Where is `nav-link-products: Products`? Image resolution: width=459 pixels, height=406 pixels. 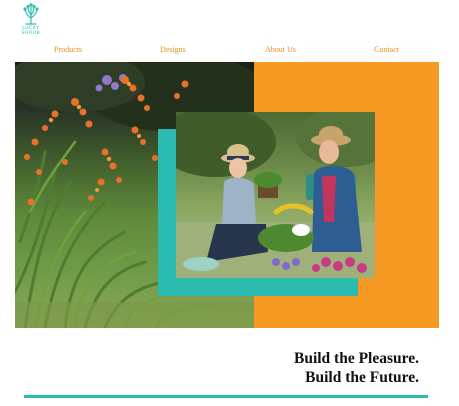 nav-link-products: Products is located at coordinates (68, 49).